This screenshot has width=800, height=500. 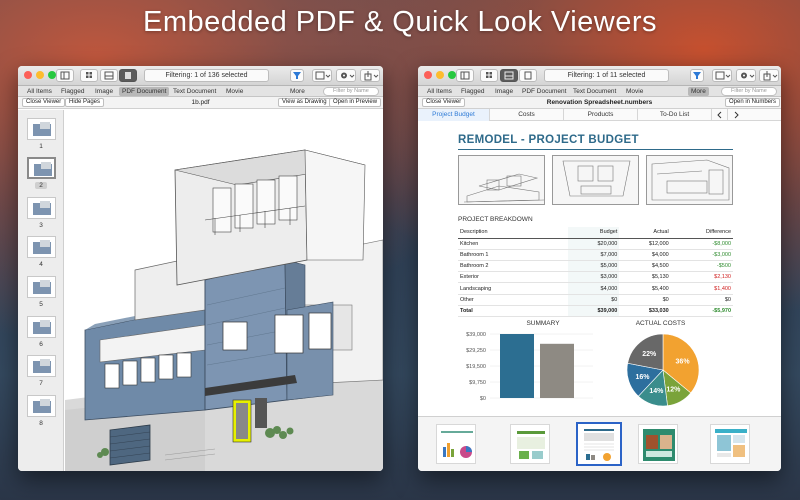 What do you see at coordinates (41, 185) in the screenshot?
I see `page-number: 2` at bounding box center [41, 185].